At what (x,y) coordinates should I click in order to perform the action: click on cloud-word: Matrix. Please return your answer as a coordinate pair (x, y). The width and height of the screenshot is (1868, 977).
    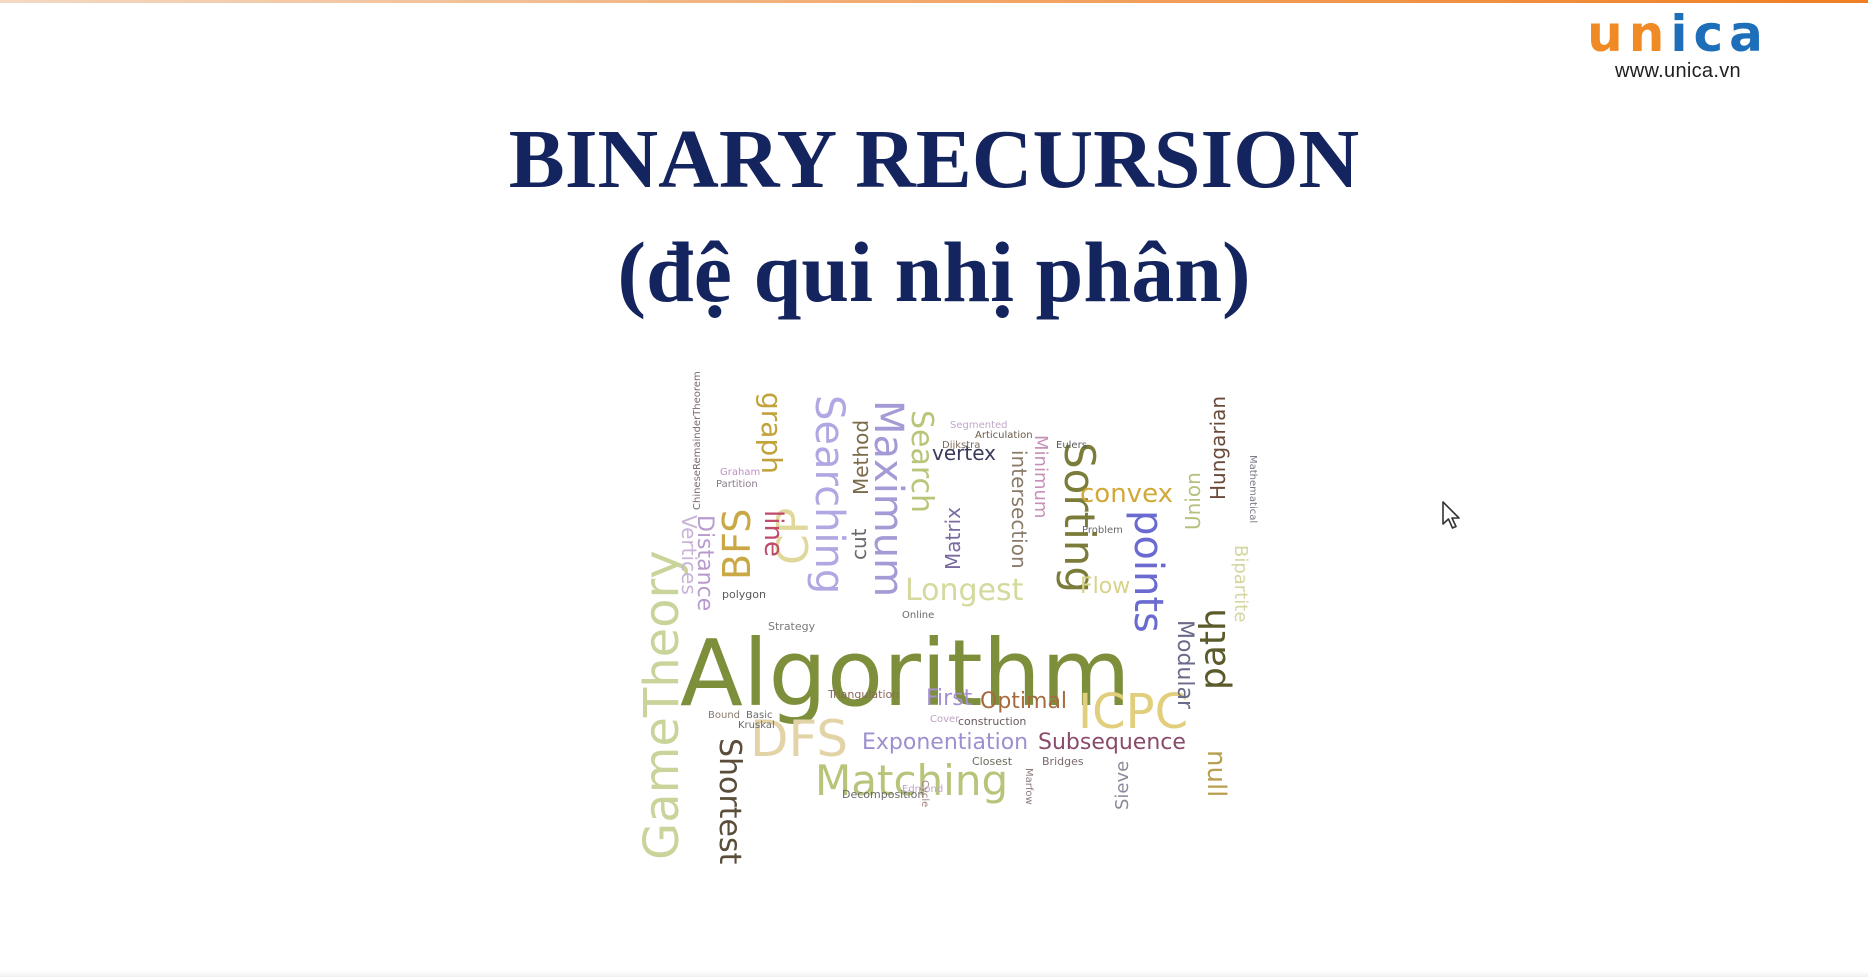
    Looking at the image, I should click on (953, 538).